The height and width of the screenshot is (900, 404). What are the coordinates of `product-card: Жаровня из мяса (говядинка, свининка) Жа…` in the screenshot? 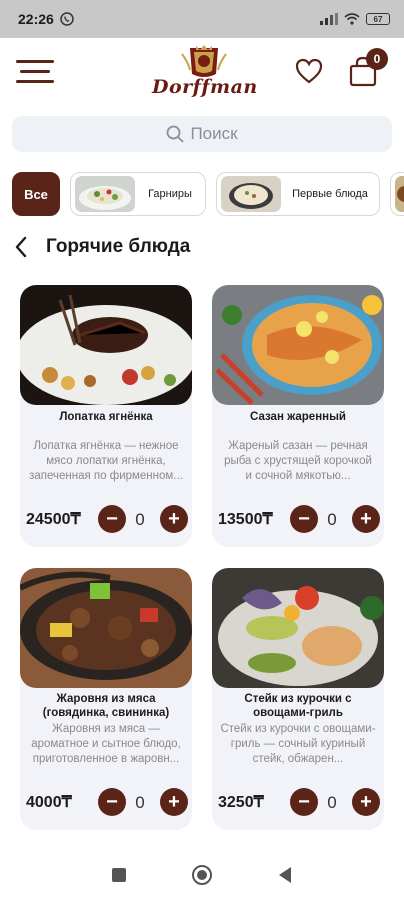 It's located at (106, 699).